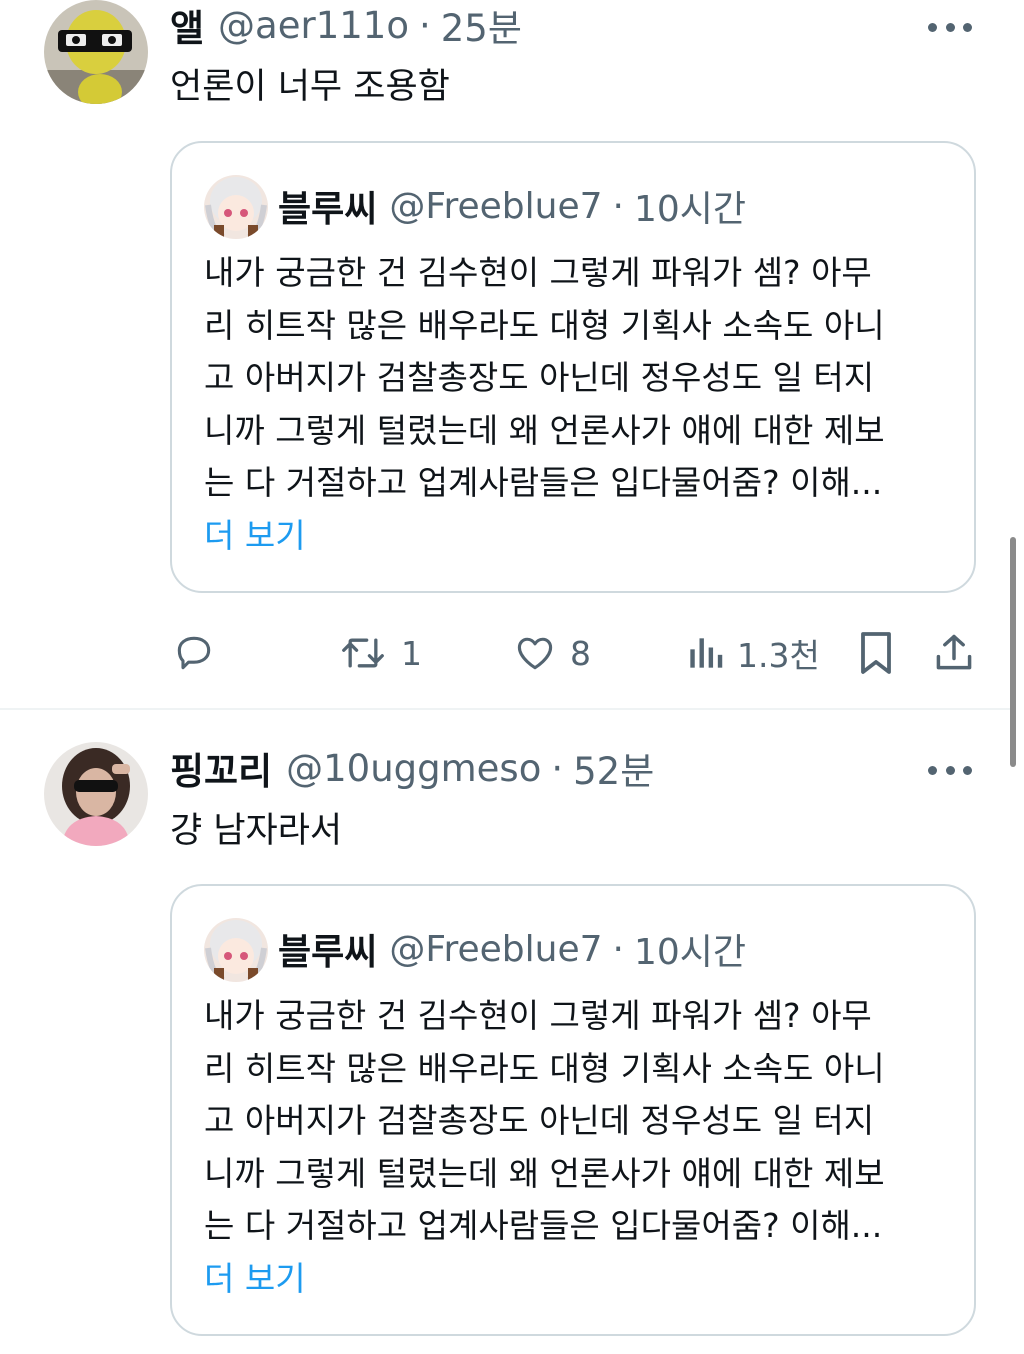 This screenshot has width=1024, height=1354. I want to click on tweet-header: 핑꼬리 @10uggmeso · 52분, so click(412, 768).